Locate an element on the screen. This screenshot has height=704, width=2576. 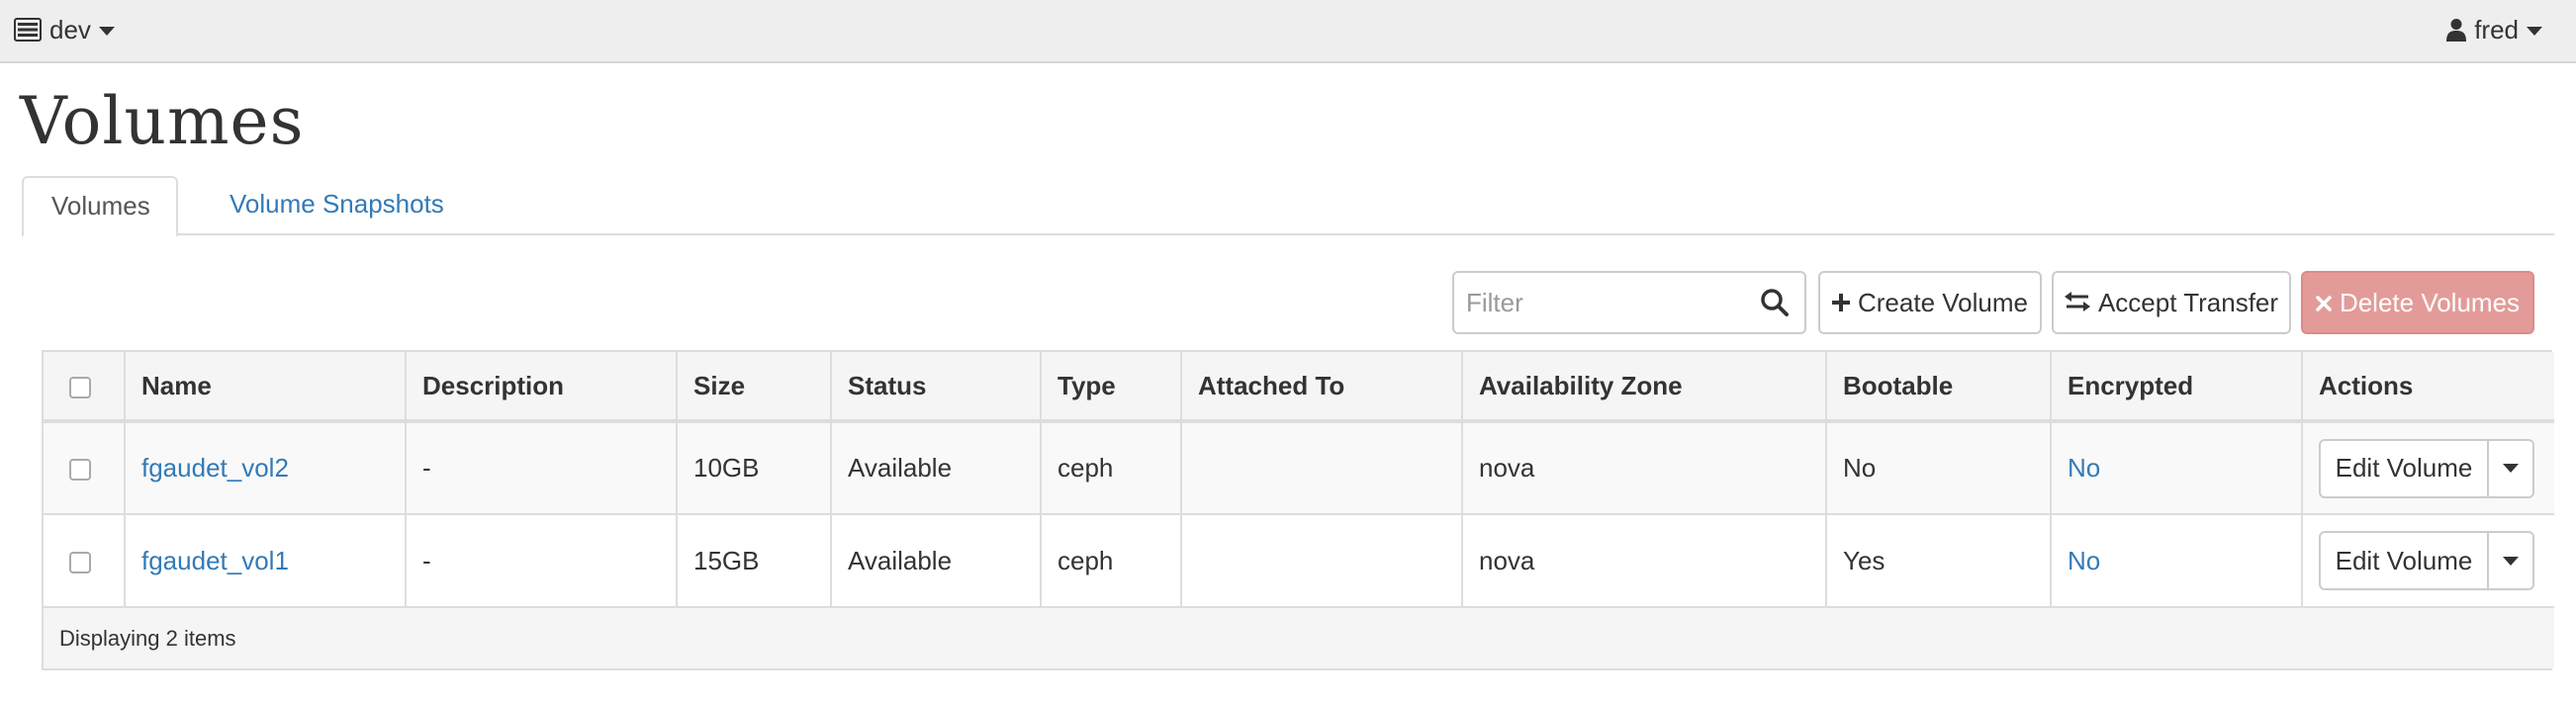
search-icon is located at coordinates (1775, 303).